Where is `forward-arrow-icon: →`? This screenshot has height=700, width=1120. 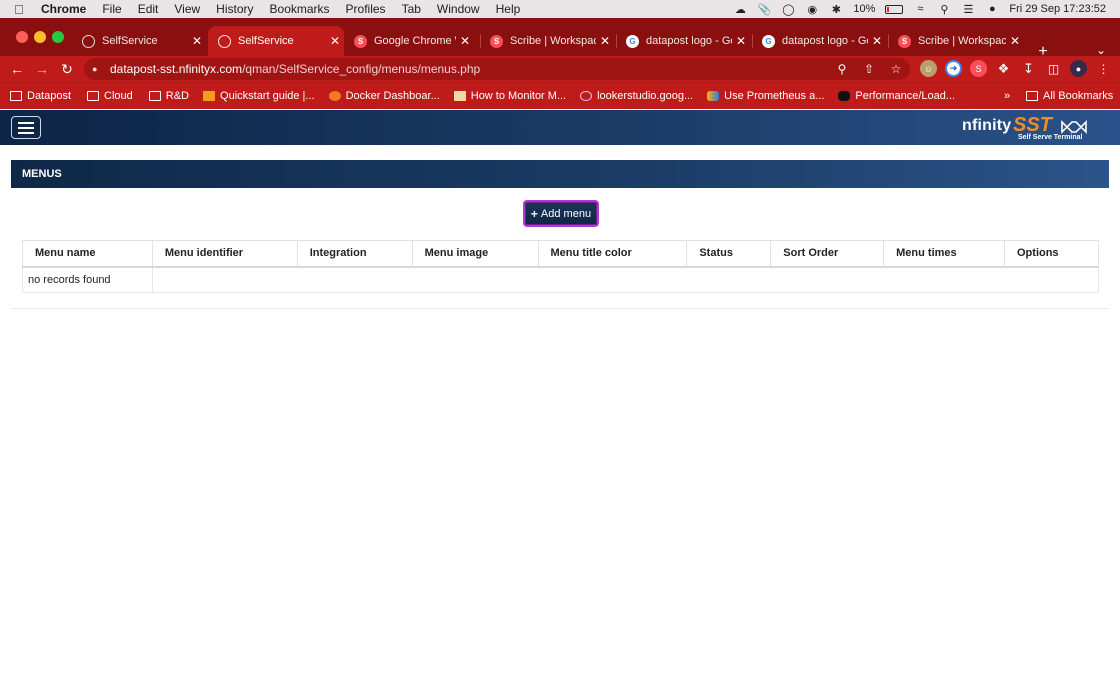 forward-arrow-icon: → is located at coordinates (42, 69).